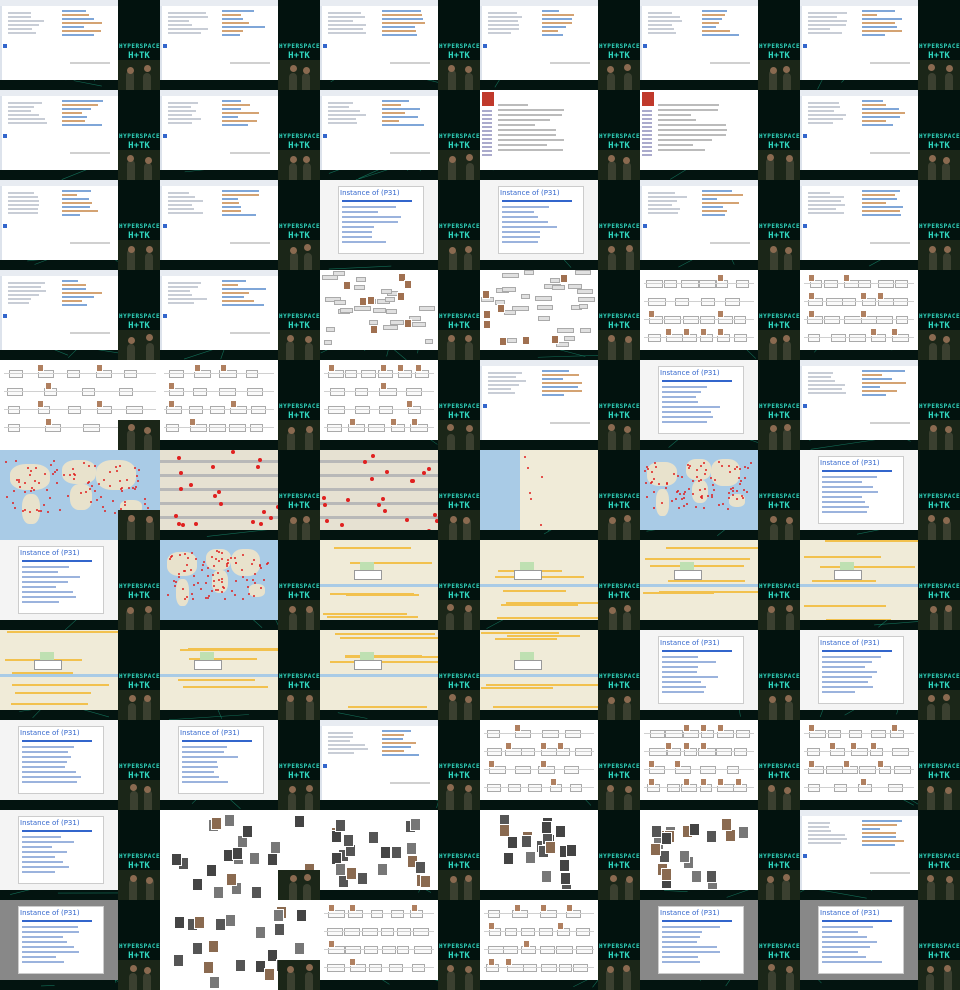 This screenshot has height=990, width=960. I want to click on slide-dialog-dark: Instance of (P31), so click(859, 940).